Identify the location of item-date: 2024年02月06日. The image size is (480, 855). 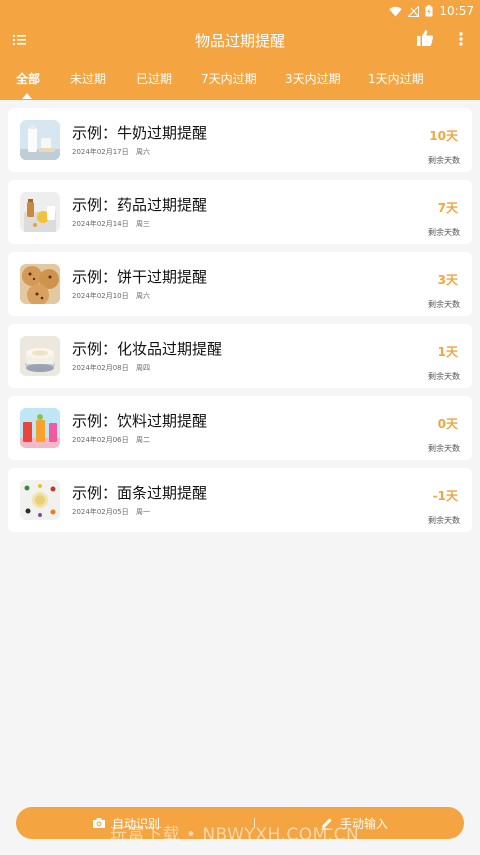
(100, 440).